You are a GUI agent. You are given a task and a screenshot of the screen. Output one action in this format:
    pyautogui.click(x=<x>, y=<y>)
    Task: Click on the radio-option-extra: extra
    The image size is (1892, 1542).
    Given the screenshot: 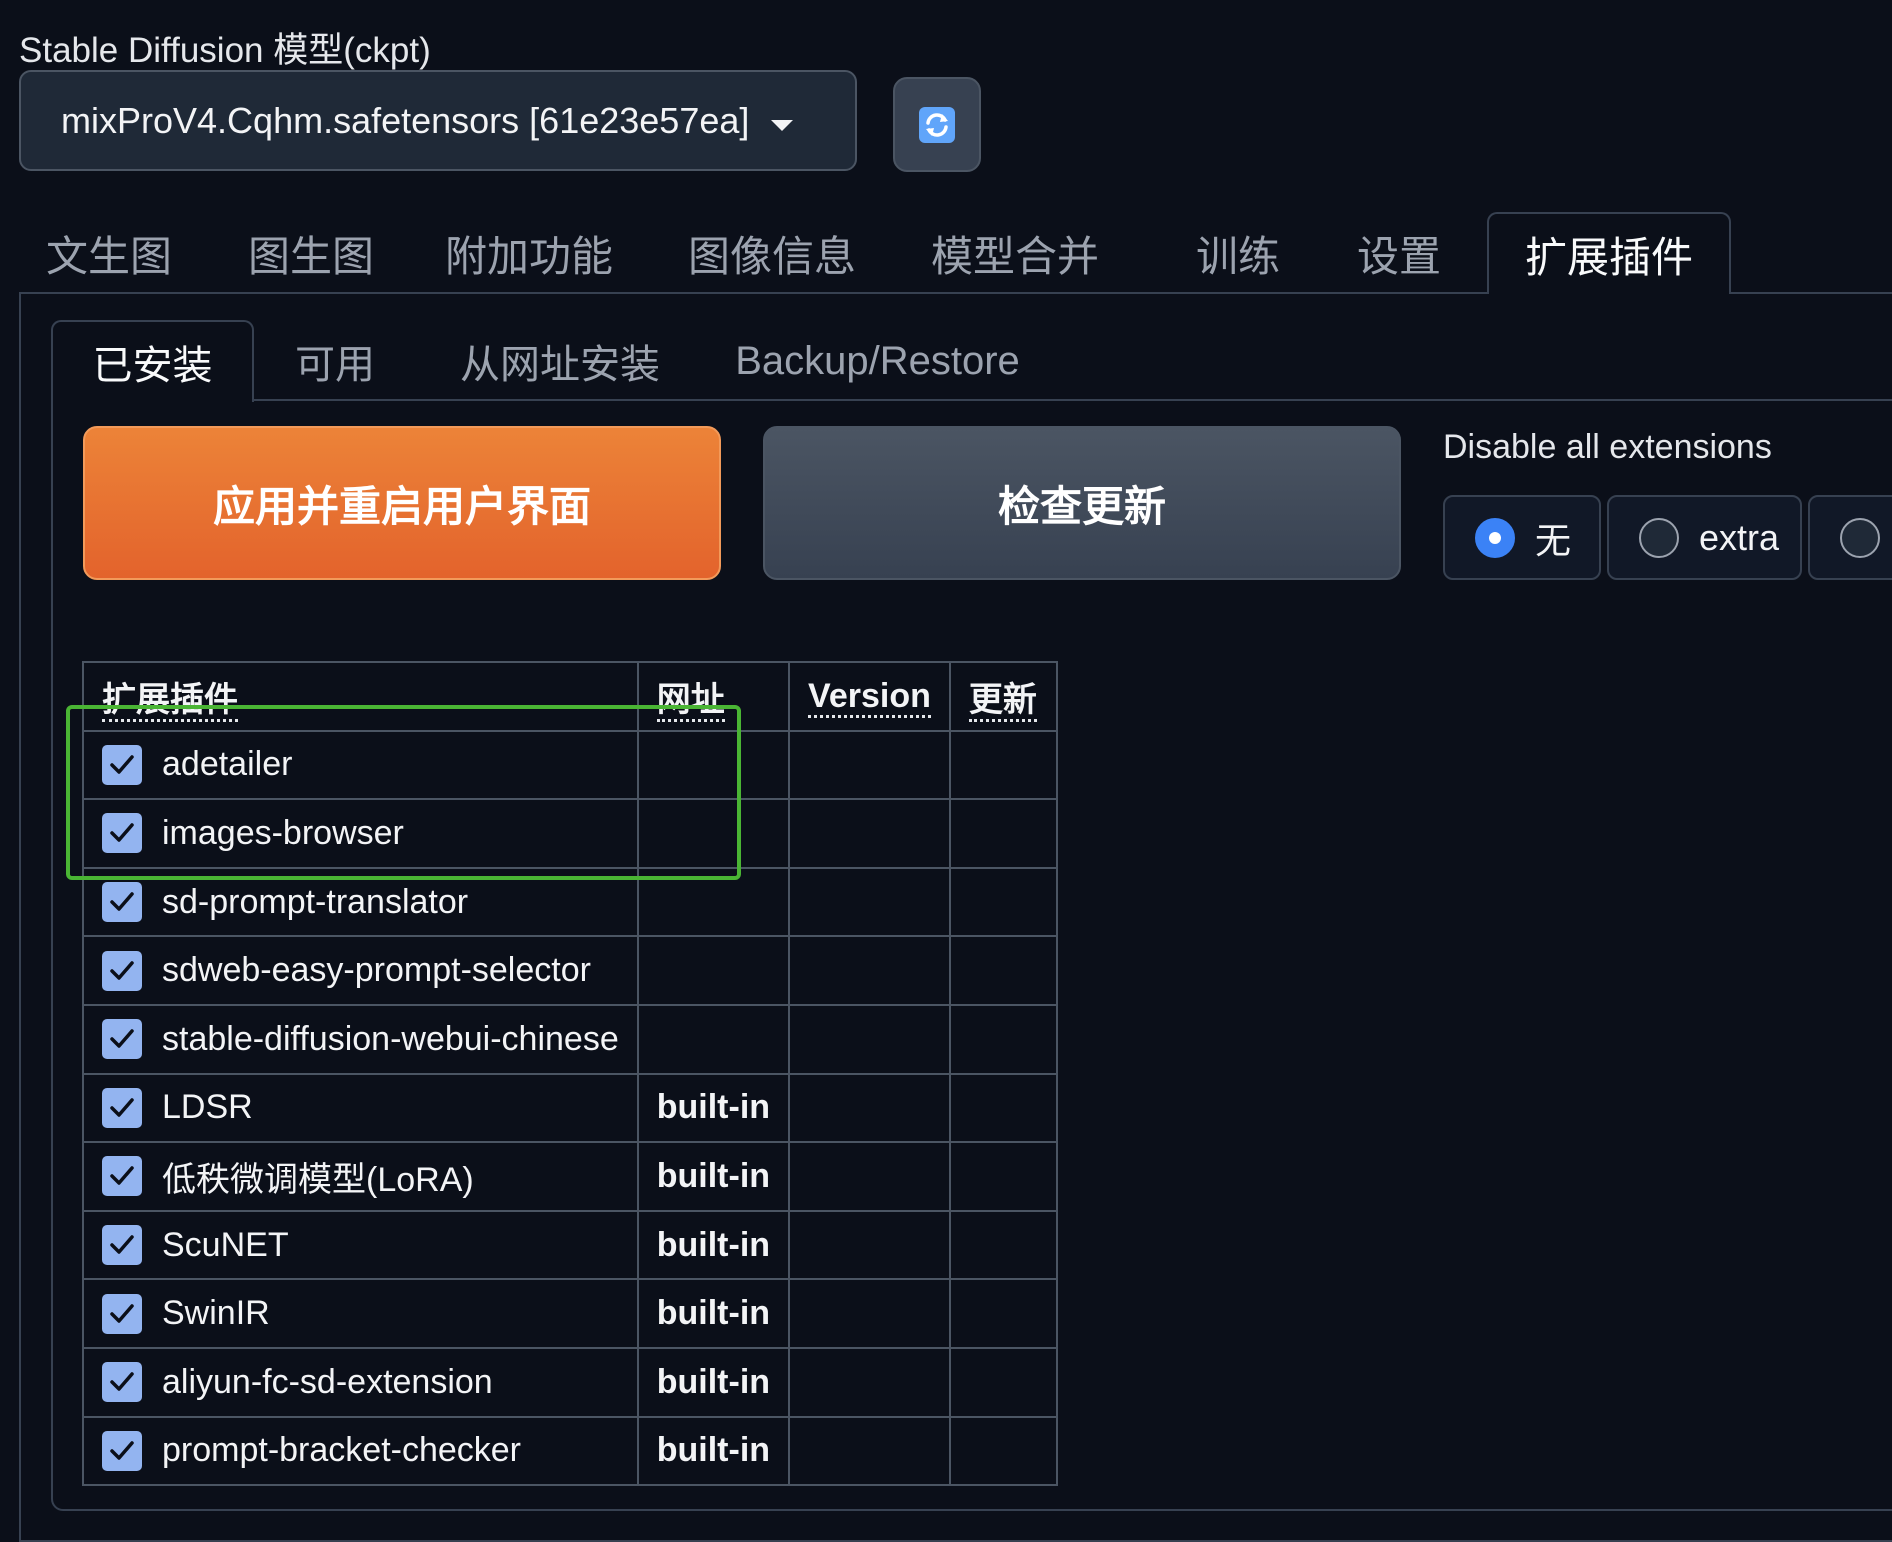 What is the action you would take?
    pyautogui.click(x=1704, y=537)
    